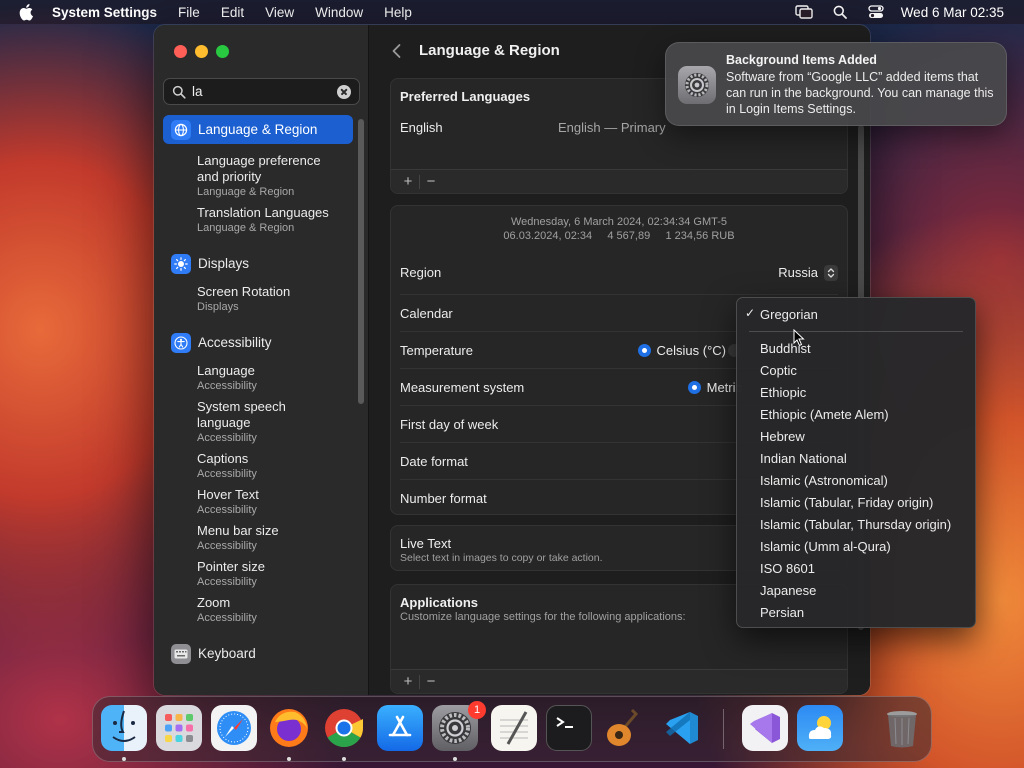 The image size is (1024, 768). What do you see at coordinates (408, 181) in the screenshot?
I see `add-language-button: +` at bounding box center [408, 181].